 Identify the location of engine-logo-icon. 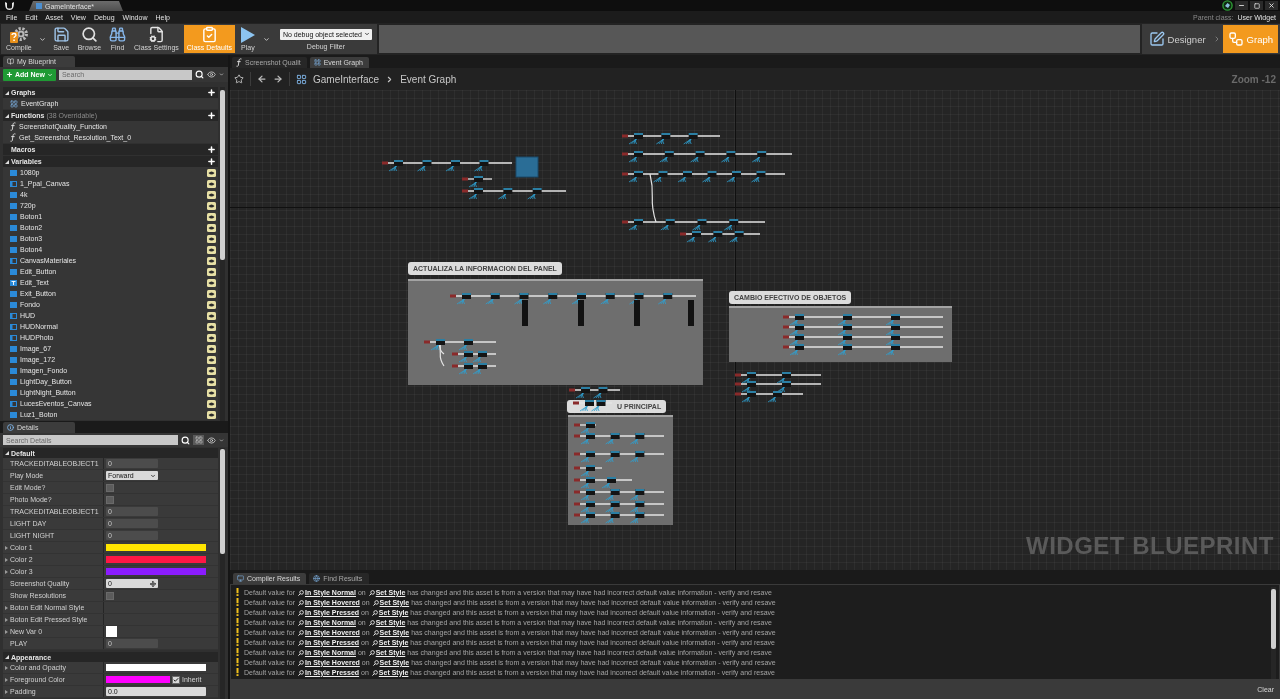
(9, 6).